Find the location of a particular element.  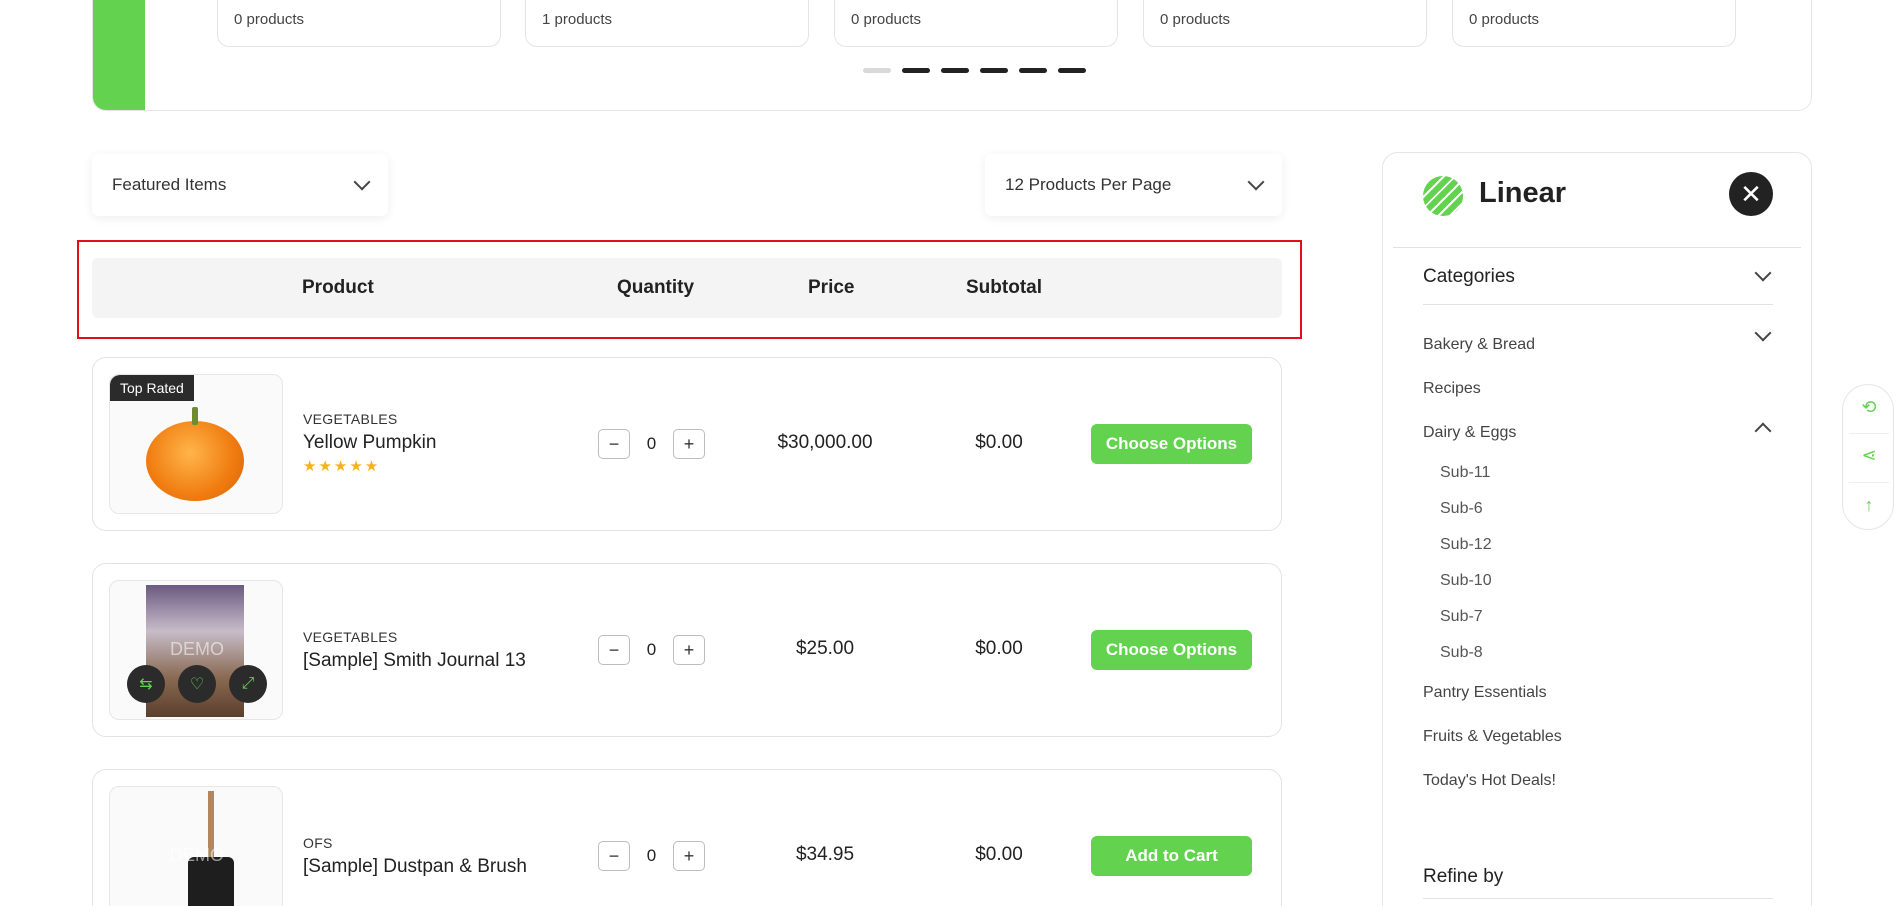

subcategory-item: Sub-8 is located at coordinates (1461, 653).